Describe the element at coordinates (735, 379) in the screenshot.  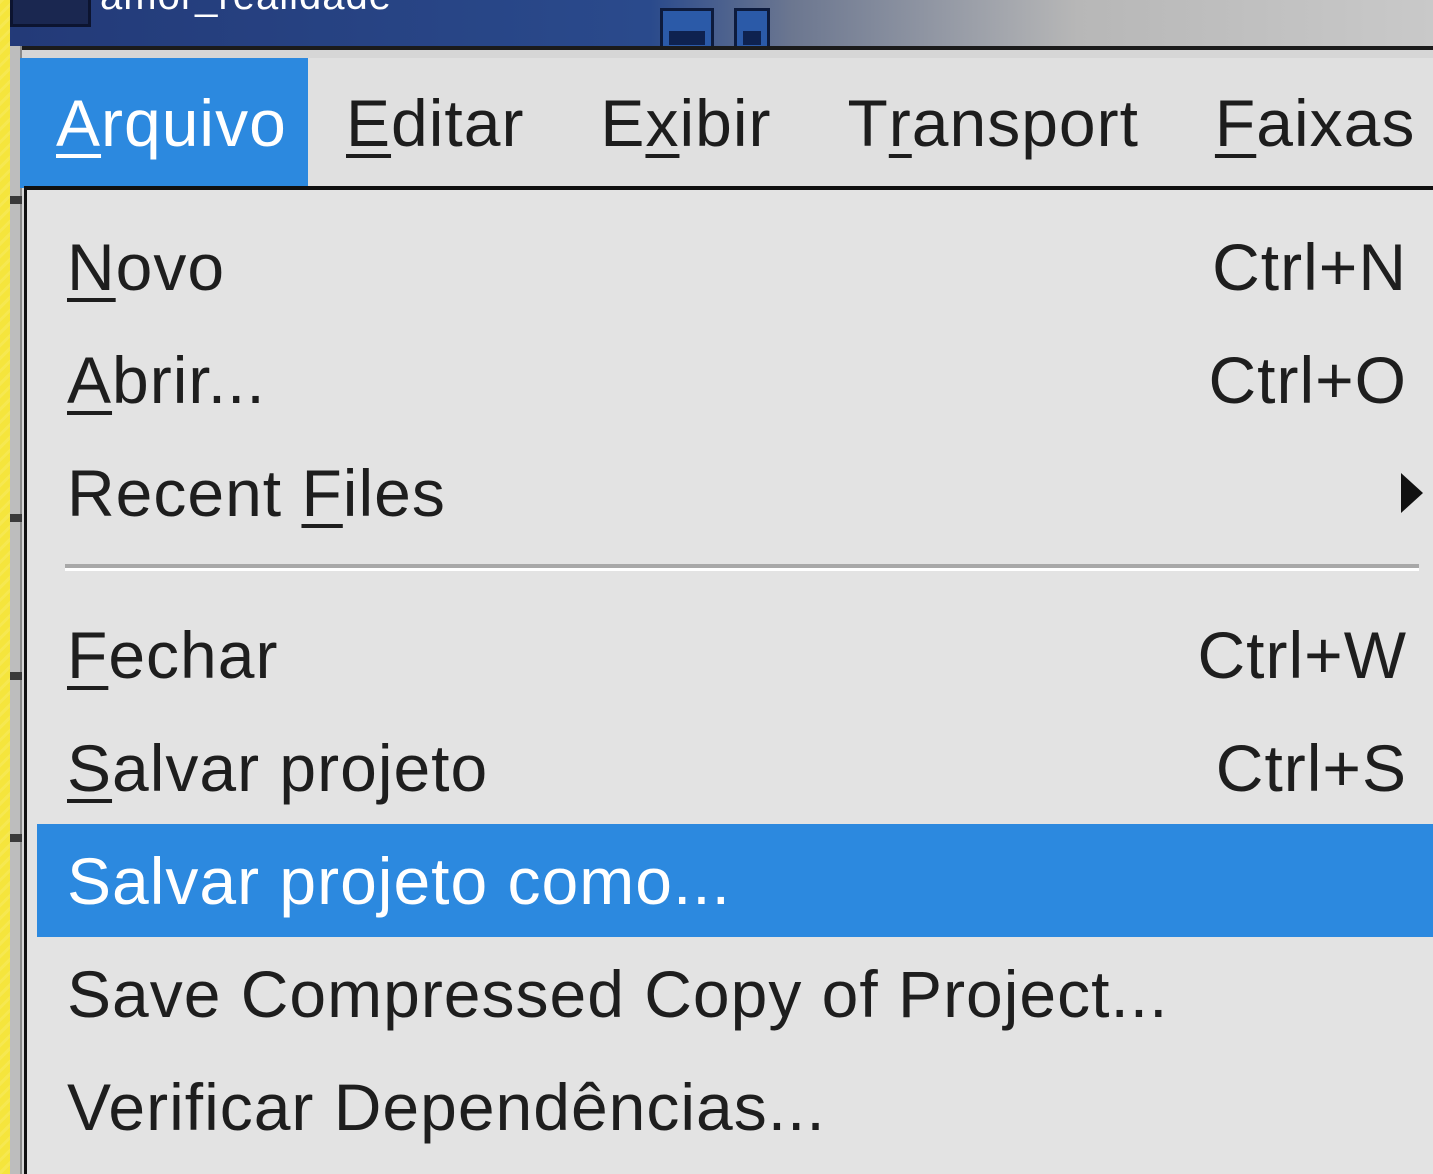
I see `menu-item-abrir: Abrir... Ctrl+O` at that location.